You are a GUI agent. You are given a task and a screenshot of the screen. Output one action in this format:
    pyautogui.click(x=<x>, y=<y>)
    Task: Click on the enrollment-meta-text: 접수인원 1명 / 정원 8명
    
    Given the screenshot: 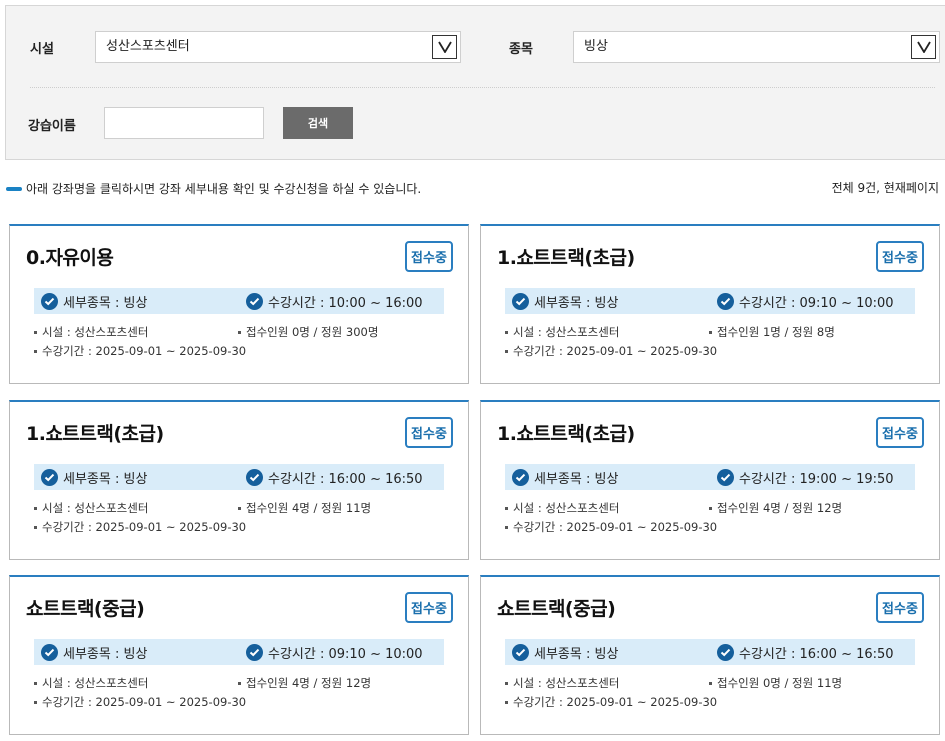 What is the action you would take?
    pyautogui.click(x=776, y=332)
    